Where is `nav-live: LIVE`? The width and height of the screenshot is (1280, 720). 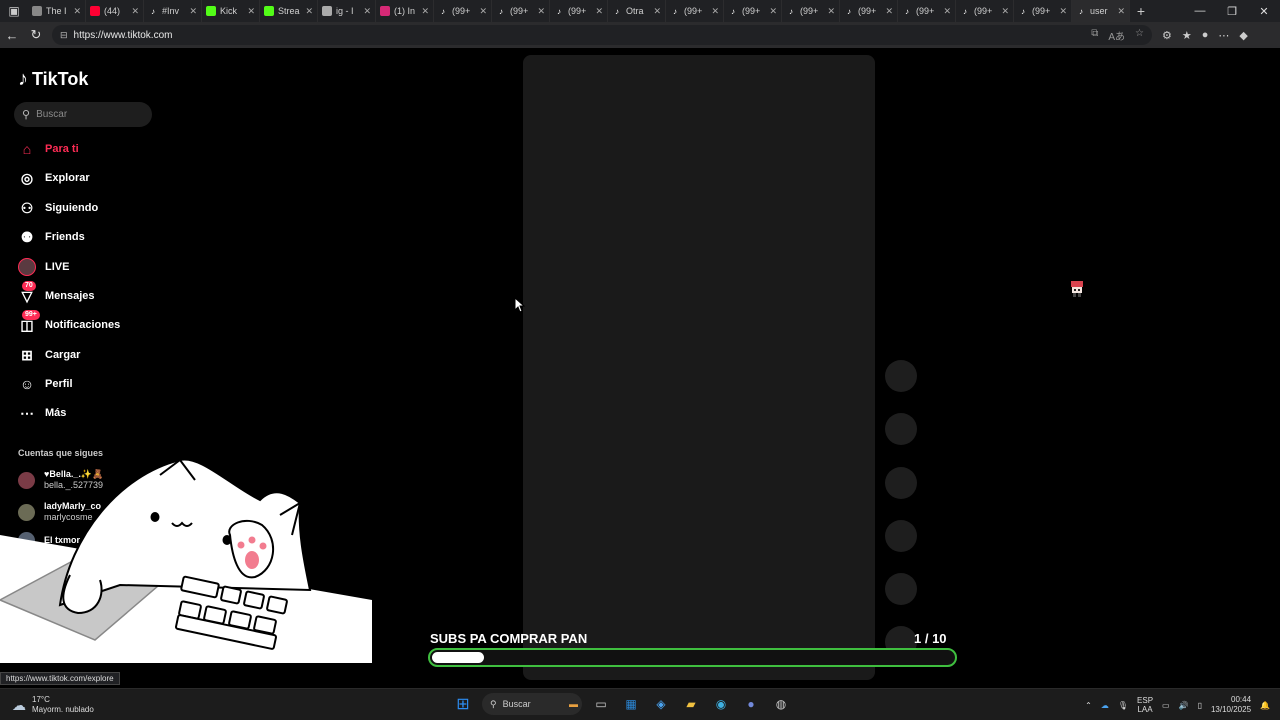
nav-live: LIVE is located at coordinates (43, 267).